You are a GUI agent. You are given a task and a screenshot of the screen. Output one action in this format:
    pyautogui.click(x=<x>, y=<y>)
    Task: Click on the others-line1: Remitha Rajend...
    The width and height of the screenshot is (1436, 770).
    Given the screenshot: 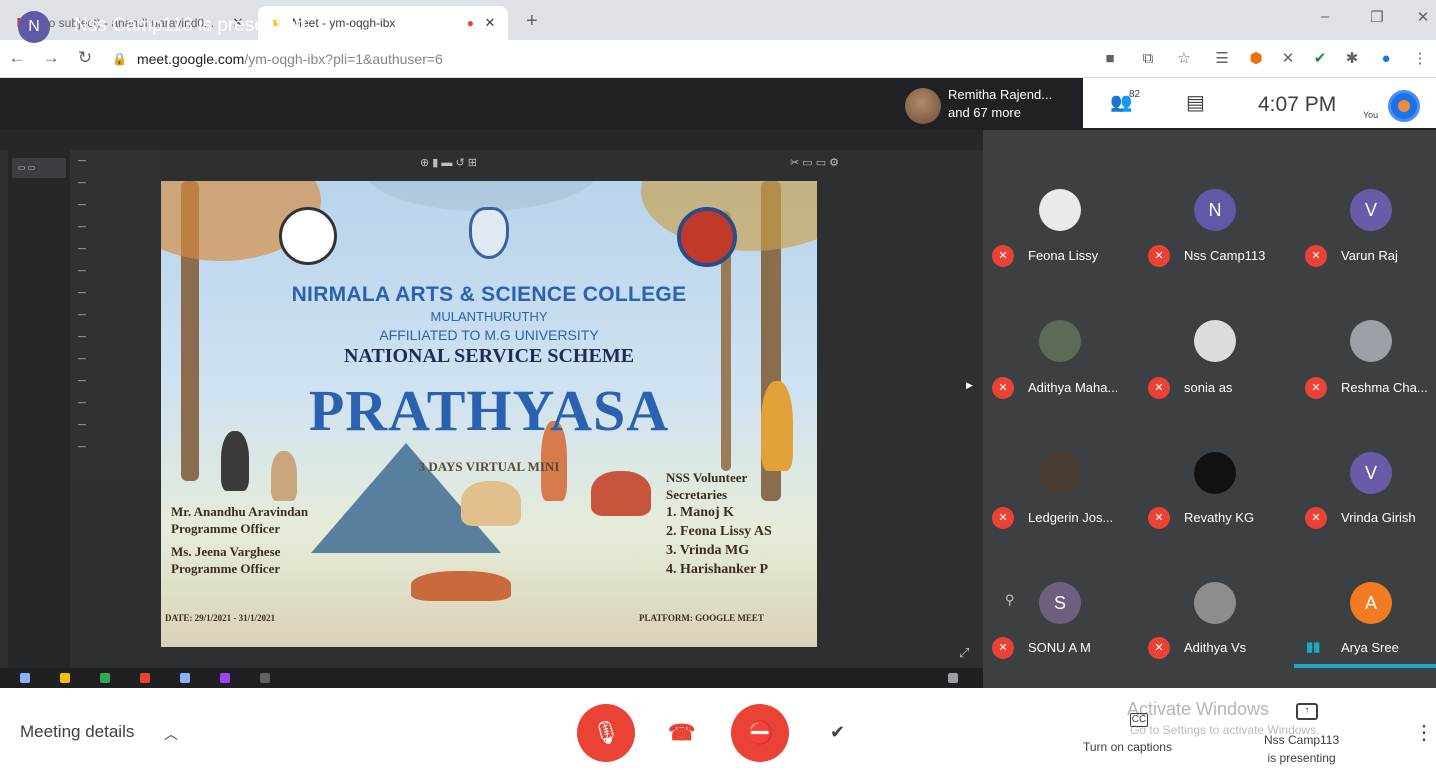 What is the action you would take?
    pyautogui.click(x=1000, y=94)
    